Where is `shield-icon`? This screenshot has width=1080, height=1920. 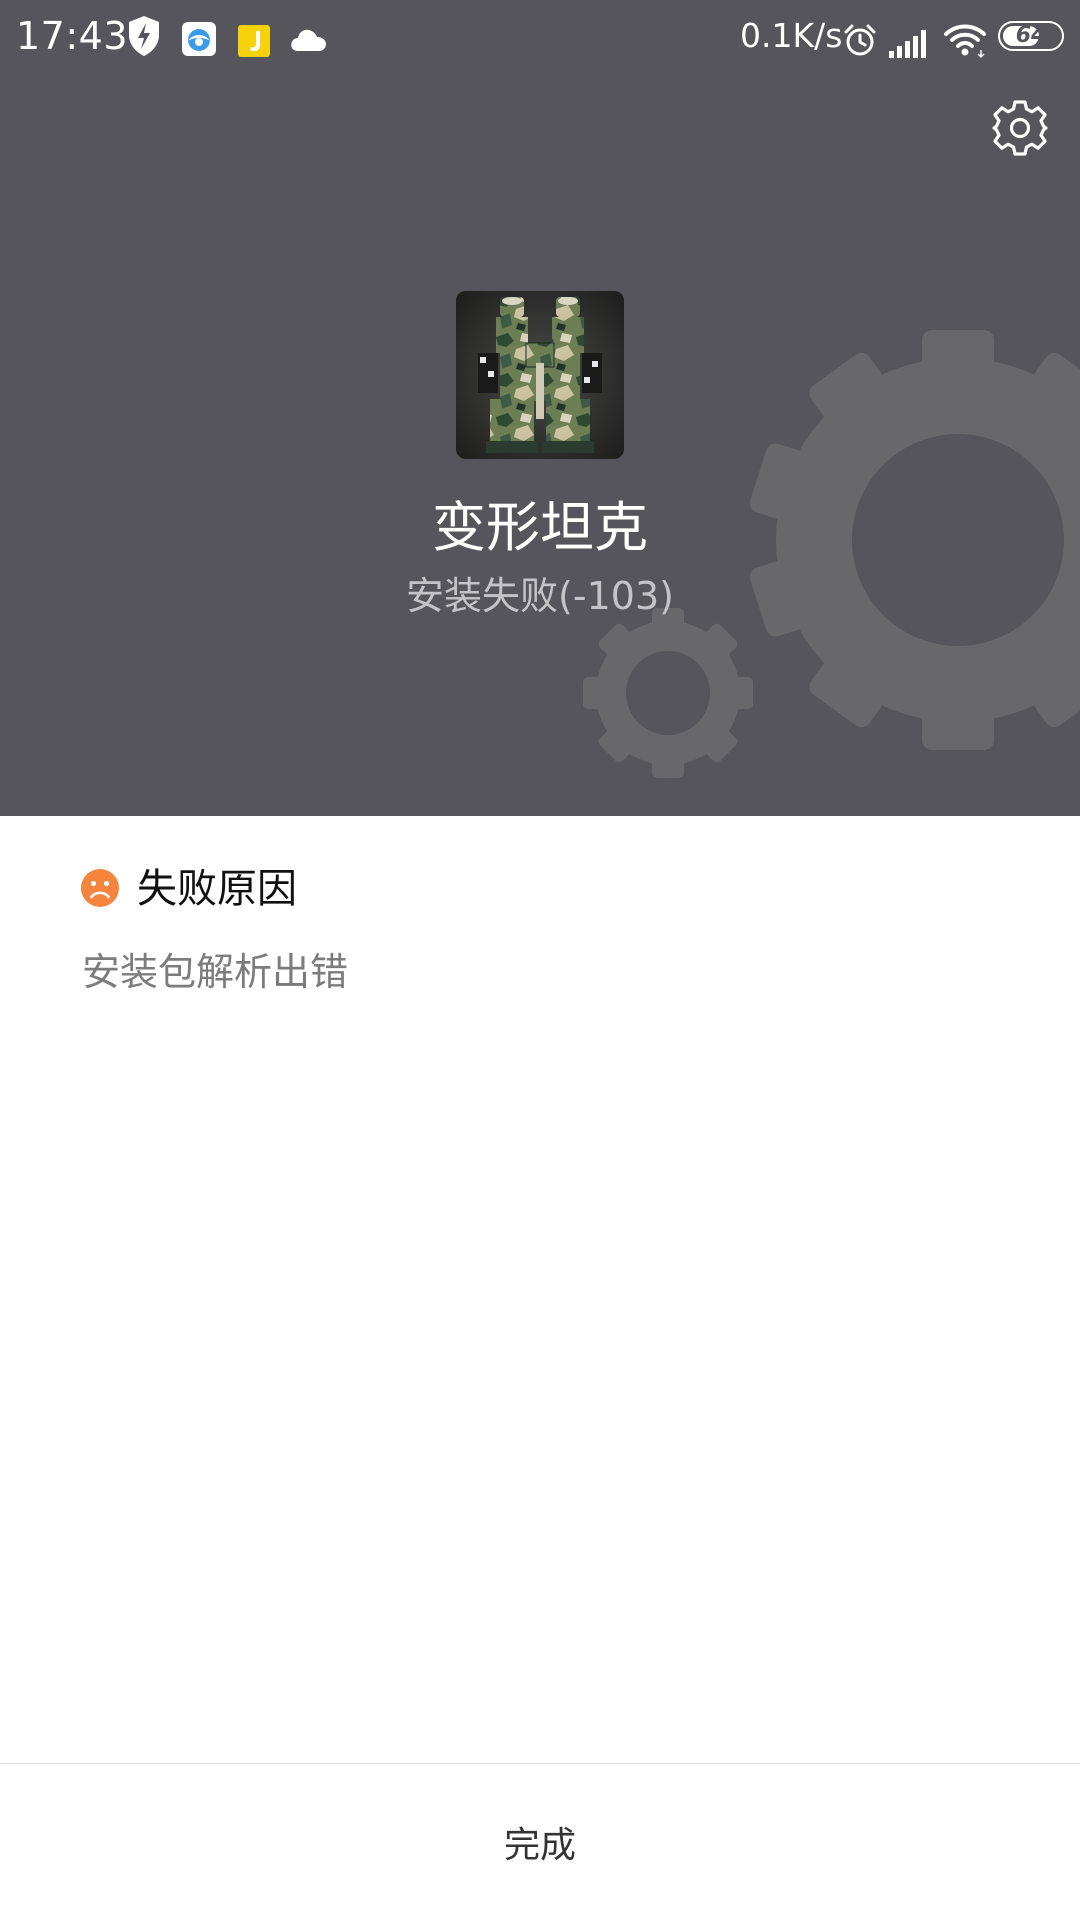
shield-icon is located at coordinates (144, 36).